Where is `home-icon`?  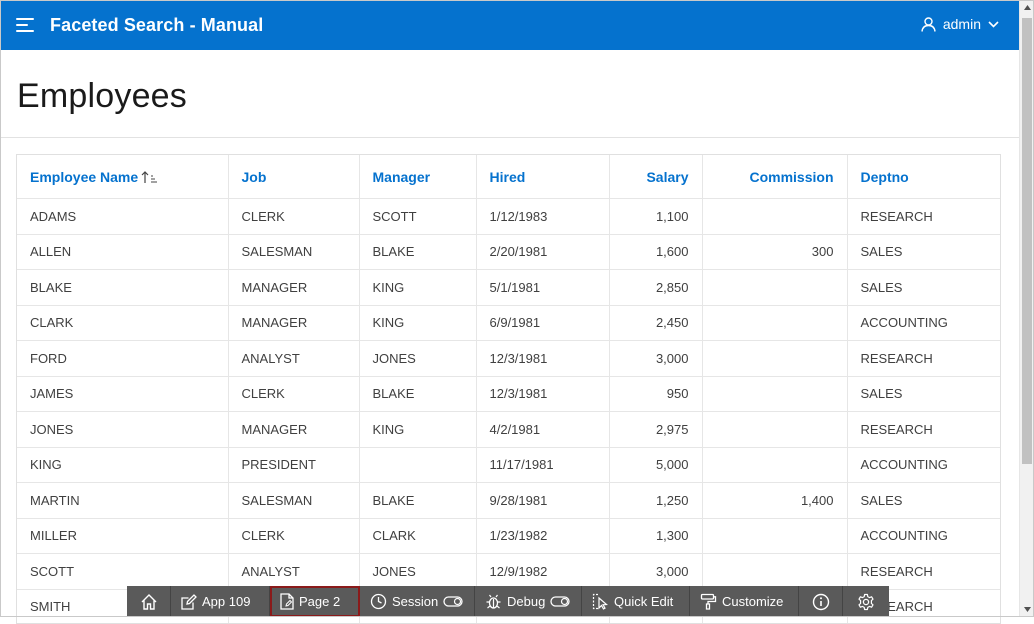 home-icon is located at coordinates (149, 602).